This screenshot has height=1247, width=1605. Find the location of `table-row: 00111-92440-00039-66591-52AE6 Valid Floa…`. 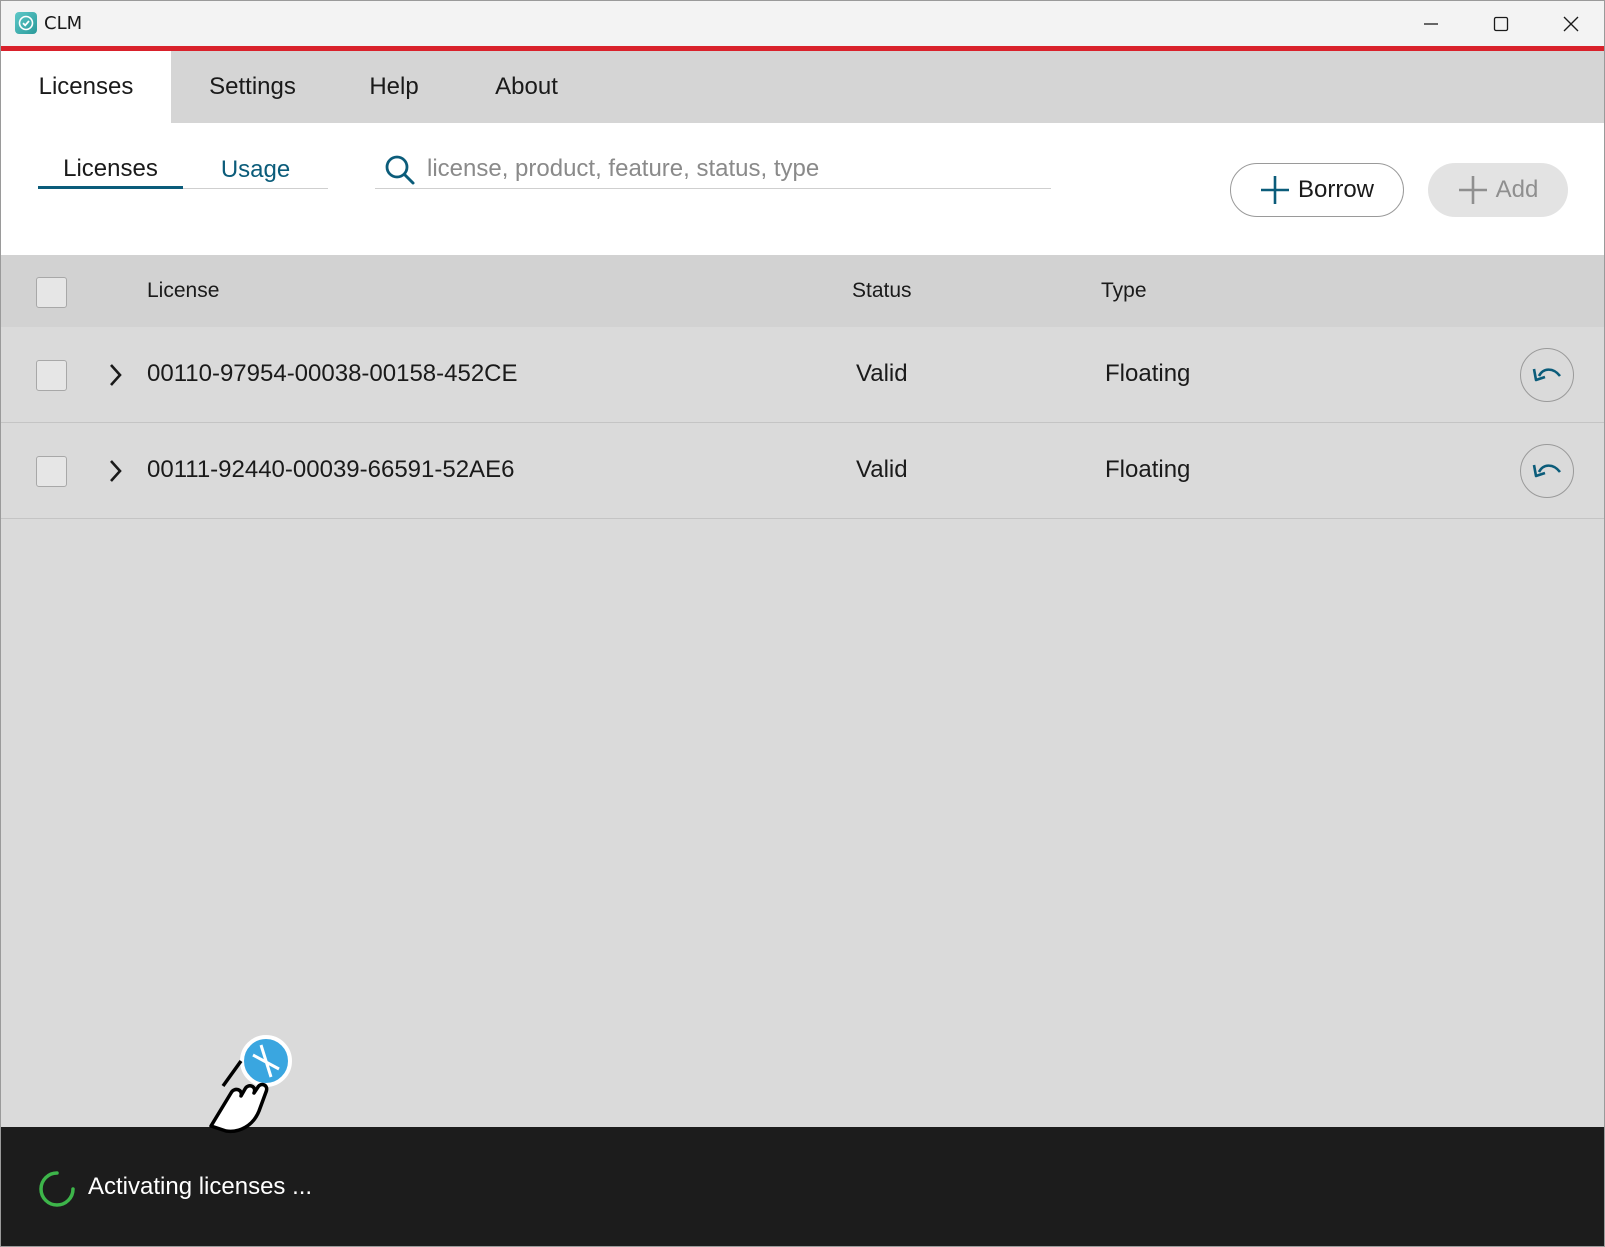

table-row: 00111-92440-00039-66591-52AE6 Valid Floa… is located at coordinates (802, 471).